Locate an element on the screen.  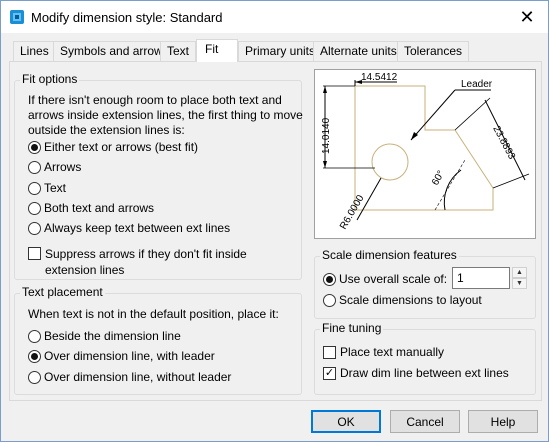
scale-input: 1 is located at coordinates (481, 278).